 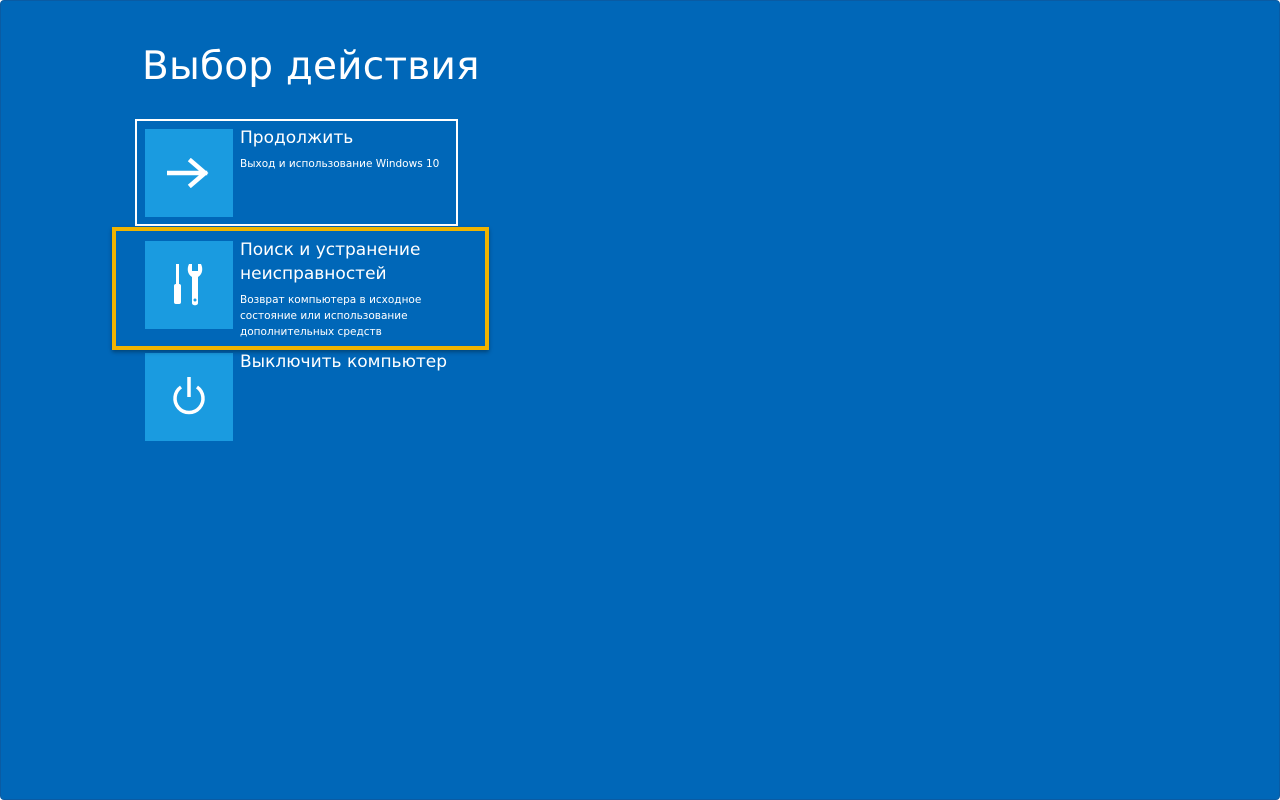 I want to click on arrow-right-icon, so click(x=189, y=173).